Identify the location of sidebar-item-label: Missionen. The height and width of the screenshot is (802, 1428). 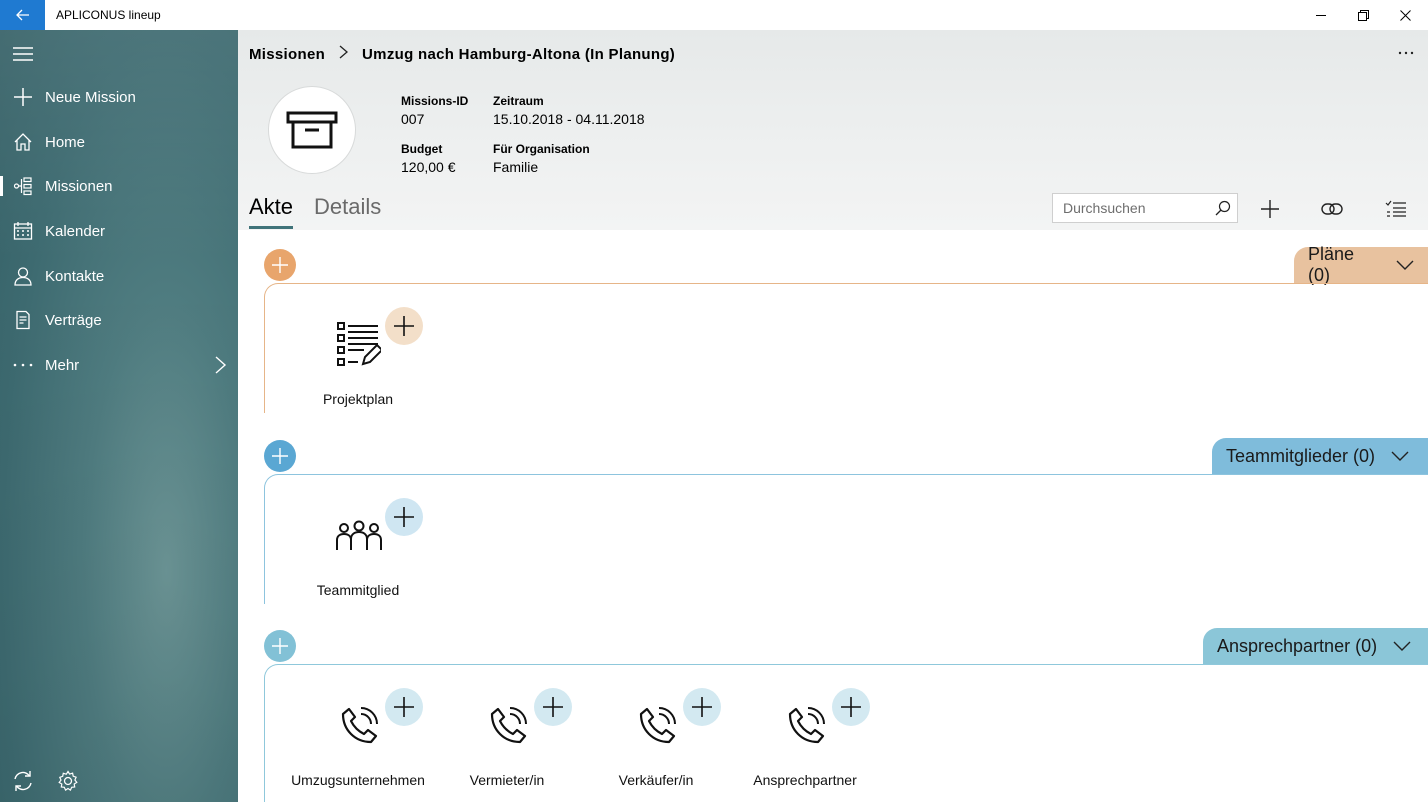
(79, 186).